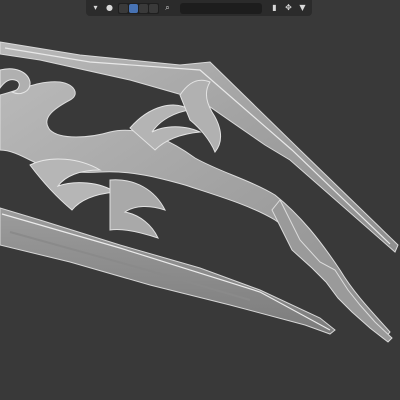  I want to click on shading-wireframe-icon, so click(123, 8).